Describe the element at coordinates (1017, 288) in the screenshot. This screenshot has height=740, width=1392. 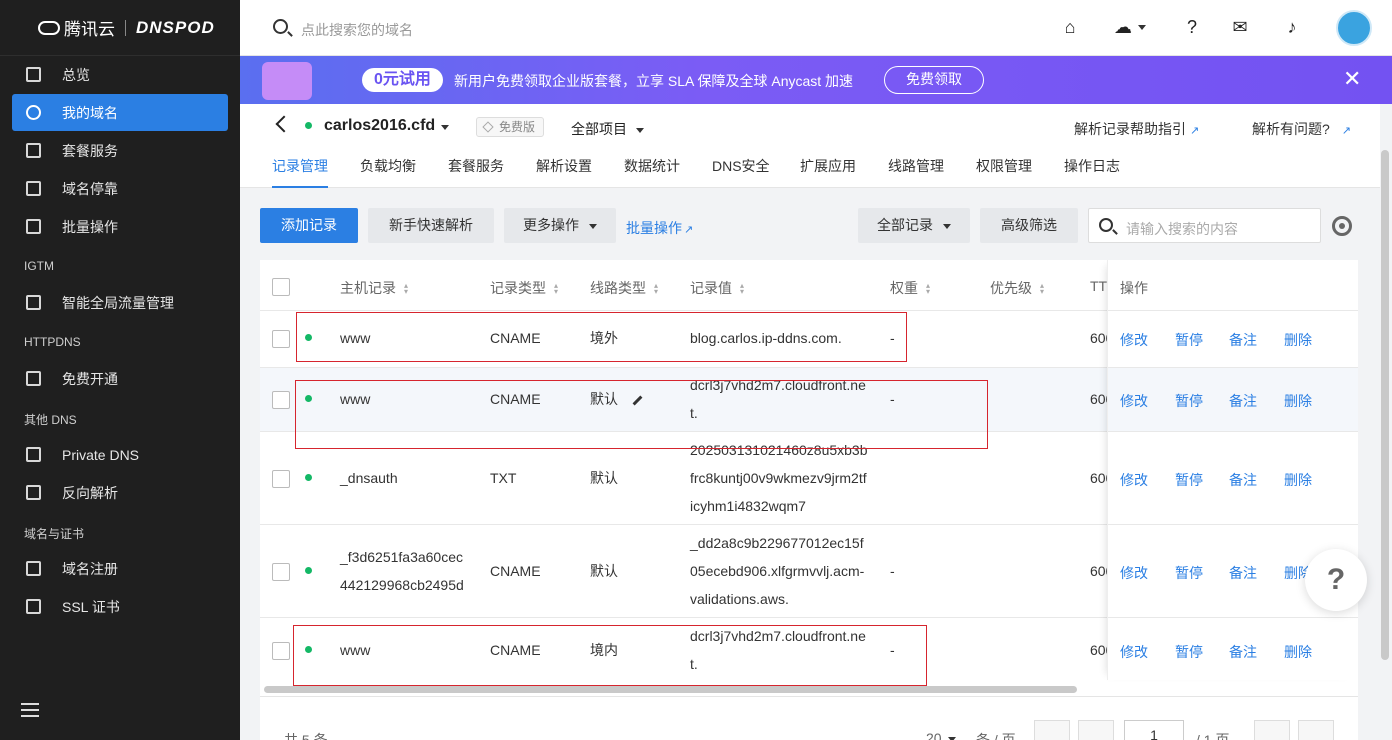
I see `column-header-priority: 优先级 ▴ ▾` at that location.